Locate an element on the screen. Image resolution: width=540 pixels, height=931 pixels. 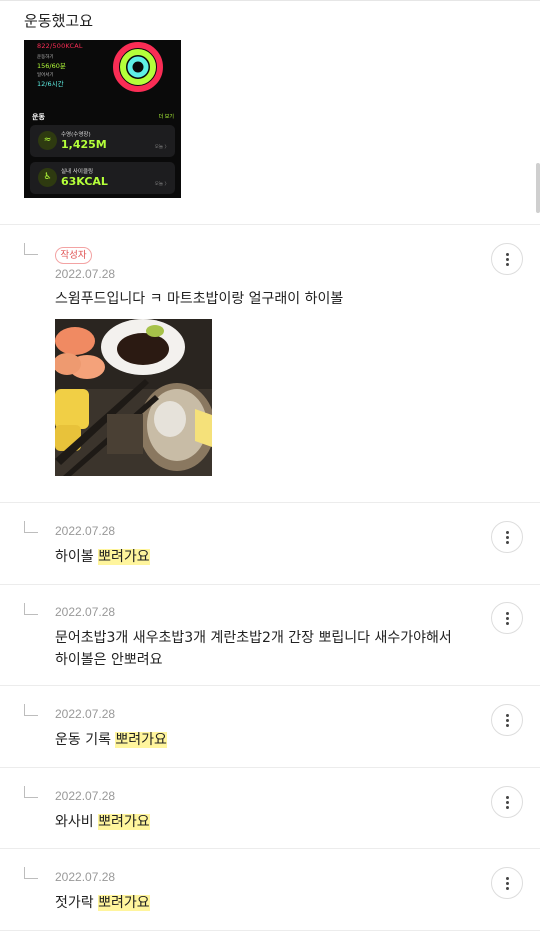
reply-text-plain: 운동 기록 is located at coordinates (85, 740).